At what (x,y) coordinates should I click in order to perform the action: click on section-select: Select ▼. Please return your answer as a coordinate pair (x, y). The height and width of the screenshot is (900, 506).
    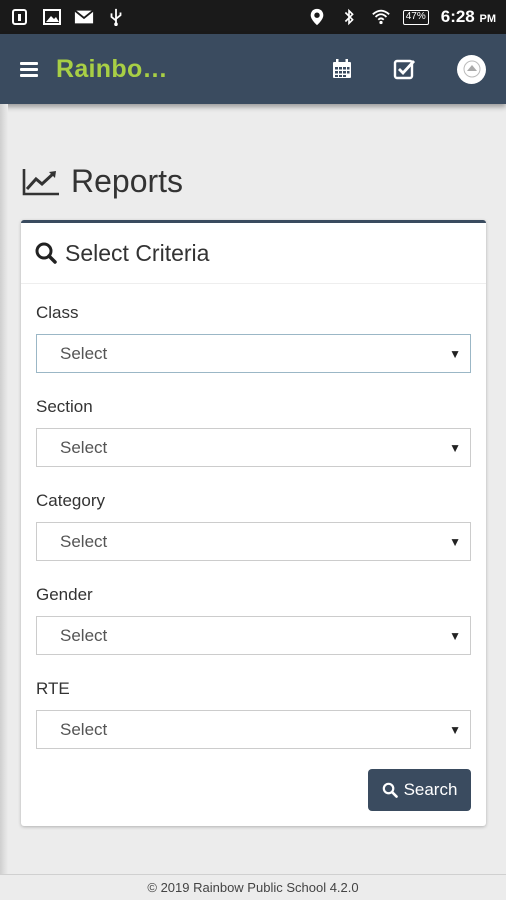
    Looking at the image, I should click on (253, 447).